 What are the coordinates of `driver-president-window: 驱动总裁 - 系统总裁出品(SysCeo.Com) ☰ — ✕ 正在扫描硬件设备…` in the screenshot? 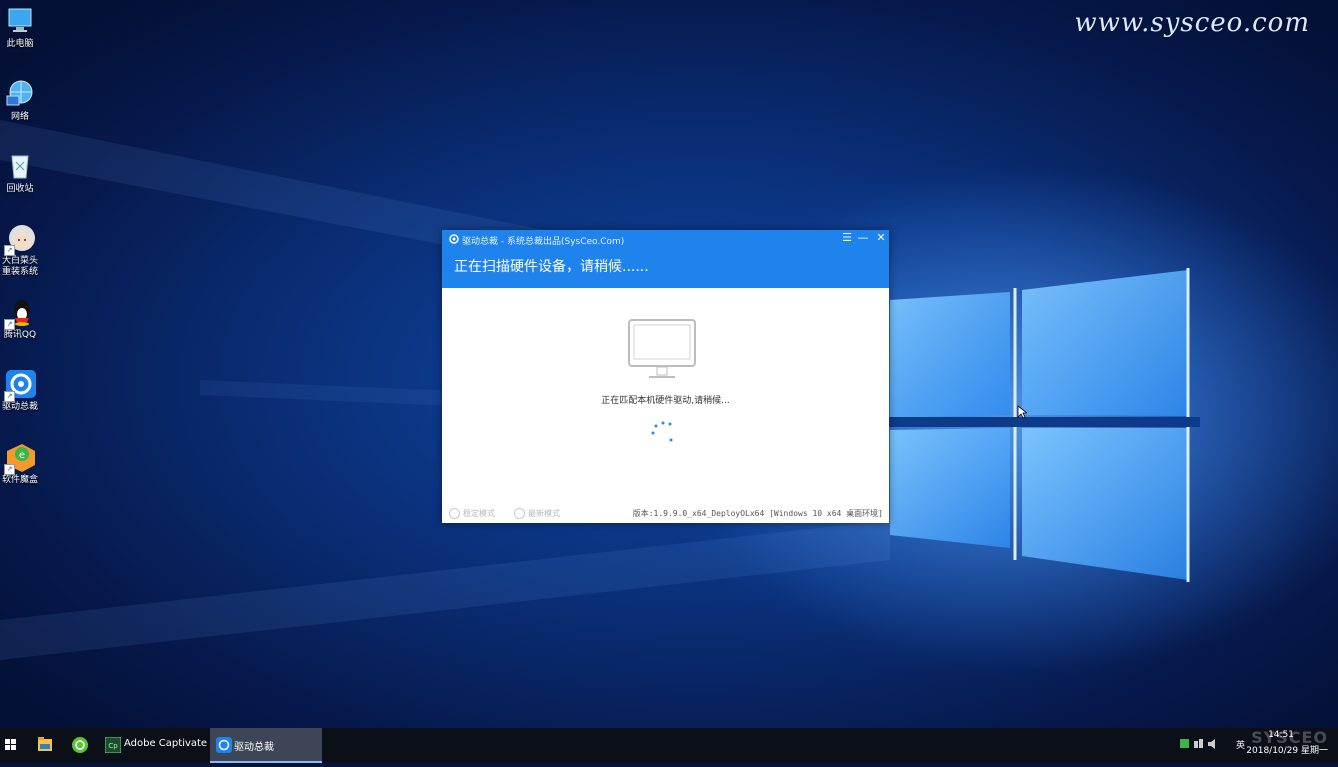 It's located at (665, 376).